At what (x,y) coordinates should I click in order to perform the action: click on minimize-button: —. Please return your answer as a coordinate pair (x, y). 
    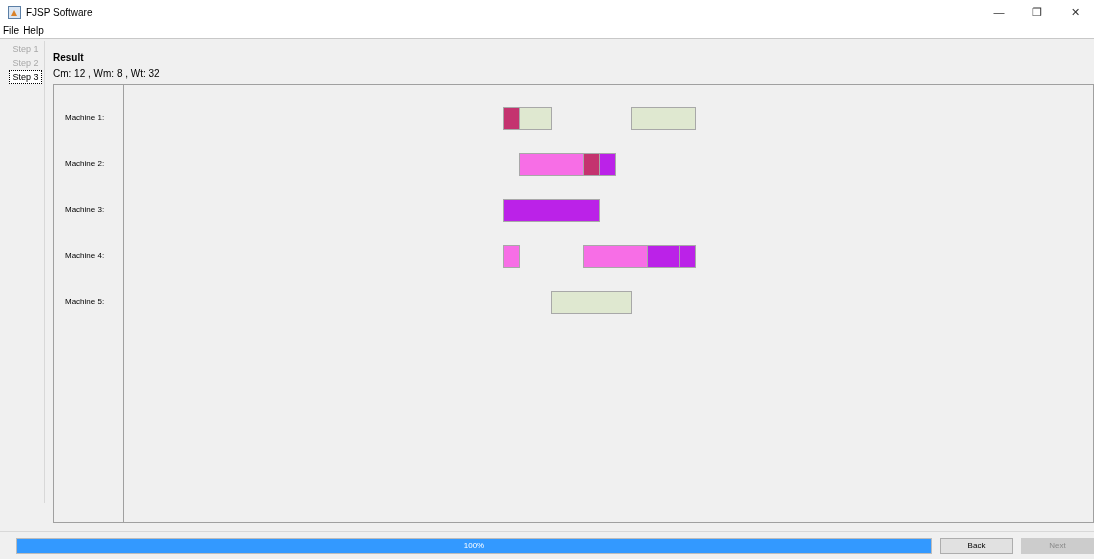
    Looking at the image, I should click on (999, 12).